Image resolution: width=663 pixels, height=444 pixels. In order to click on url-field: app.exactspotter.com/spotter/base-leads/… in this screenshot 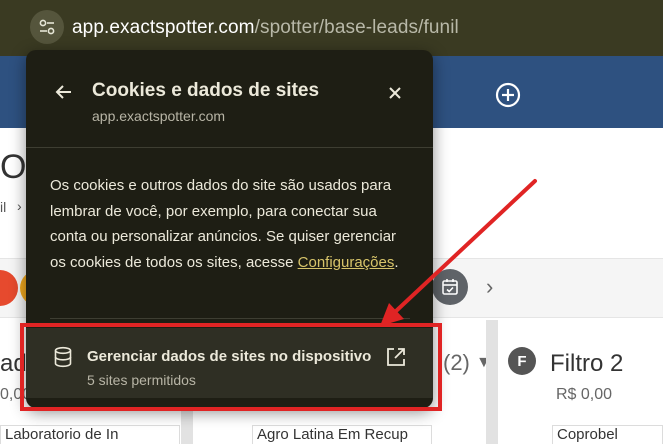, I will do `click(265, 28)`.